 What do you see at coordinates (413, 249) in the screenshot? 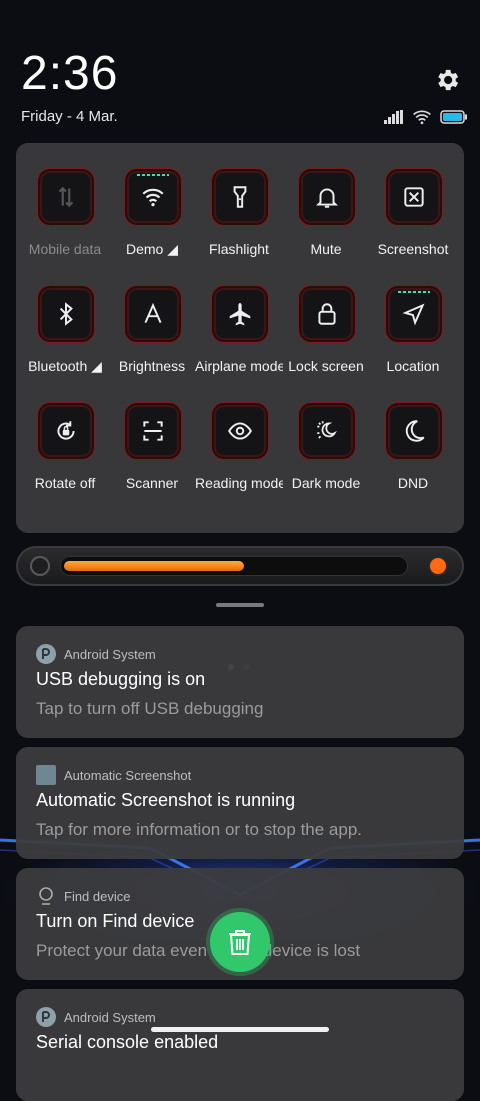
I see `tile-label: Screenshot` at bounding box center [413, 249].